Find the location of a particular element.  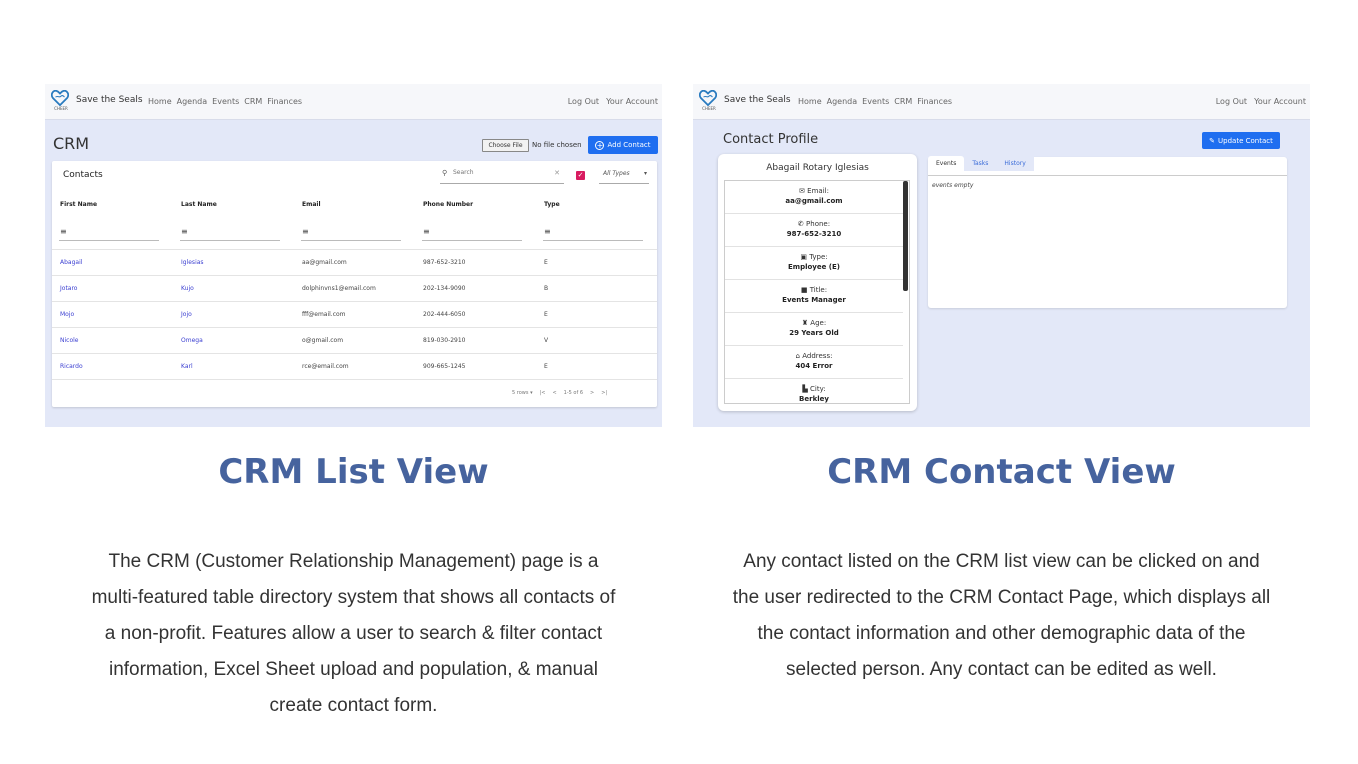

column-header-type: Type is located at coordinates (552, 204).